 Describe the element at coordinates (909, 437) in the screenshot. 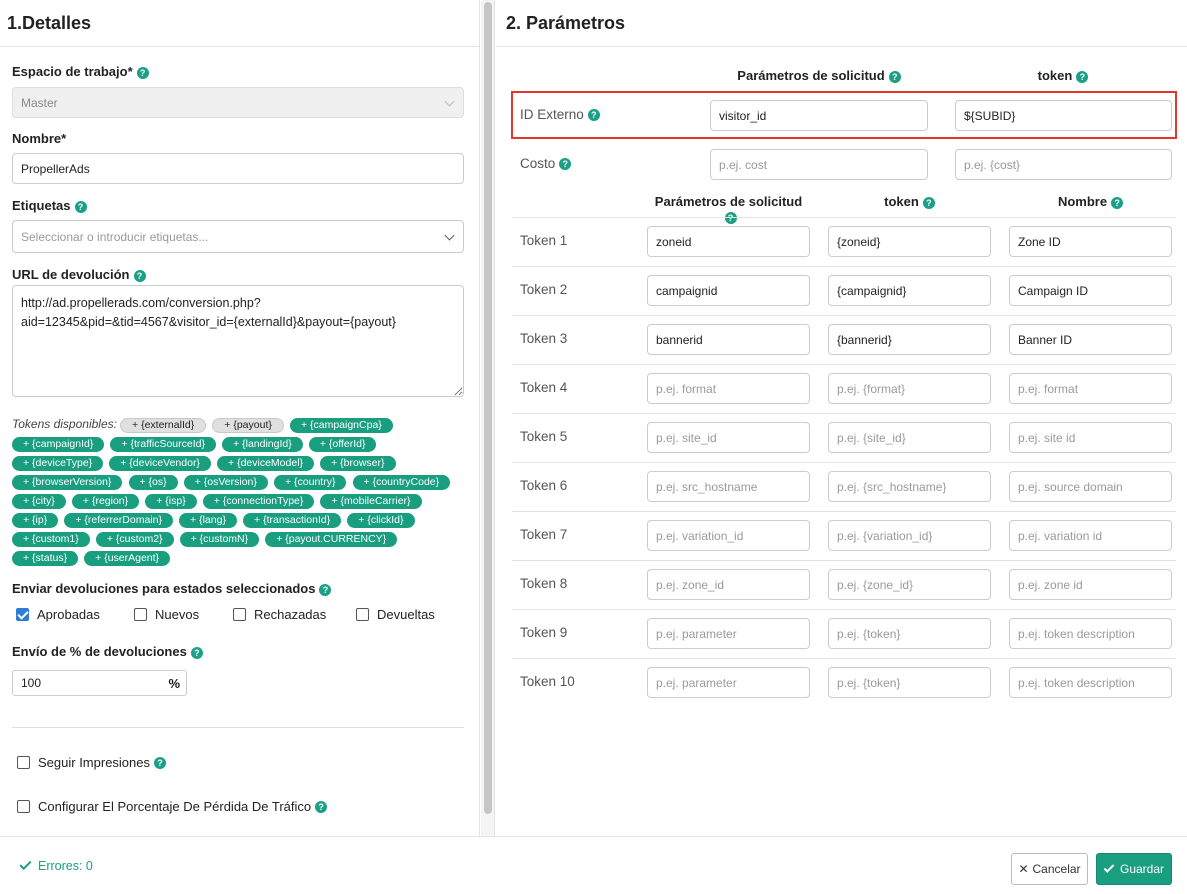

I see `token-value-input: p.ej. {site_id}` at that location.